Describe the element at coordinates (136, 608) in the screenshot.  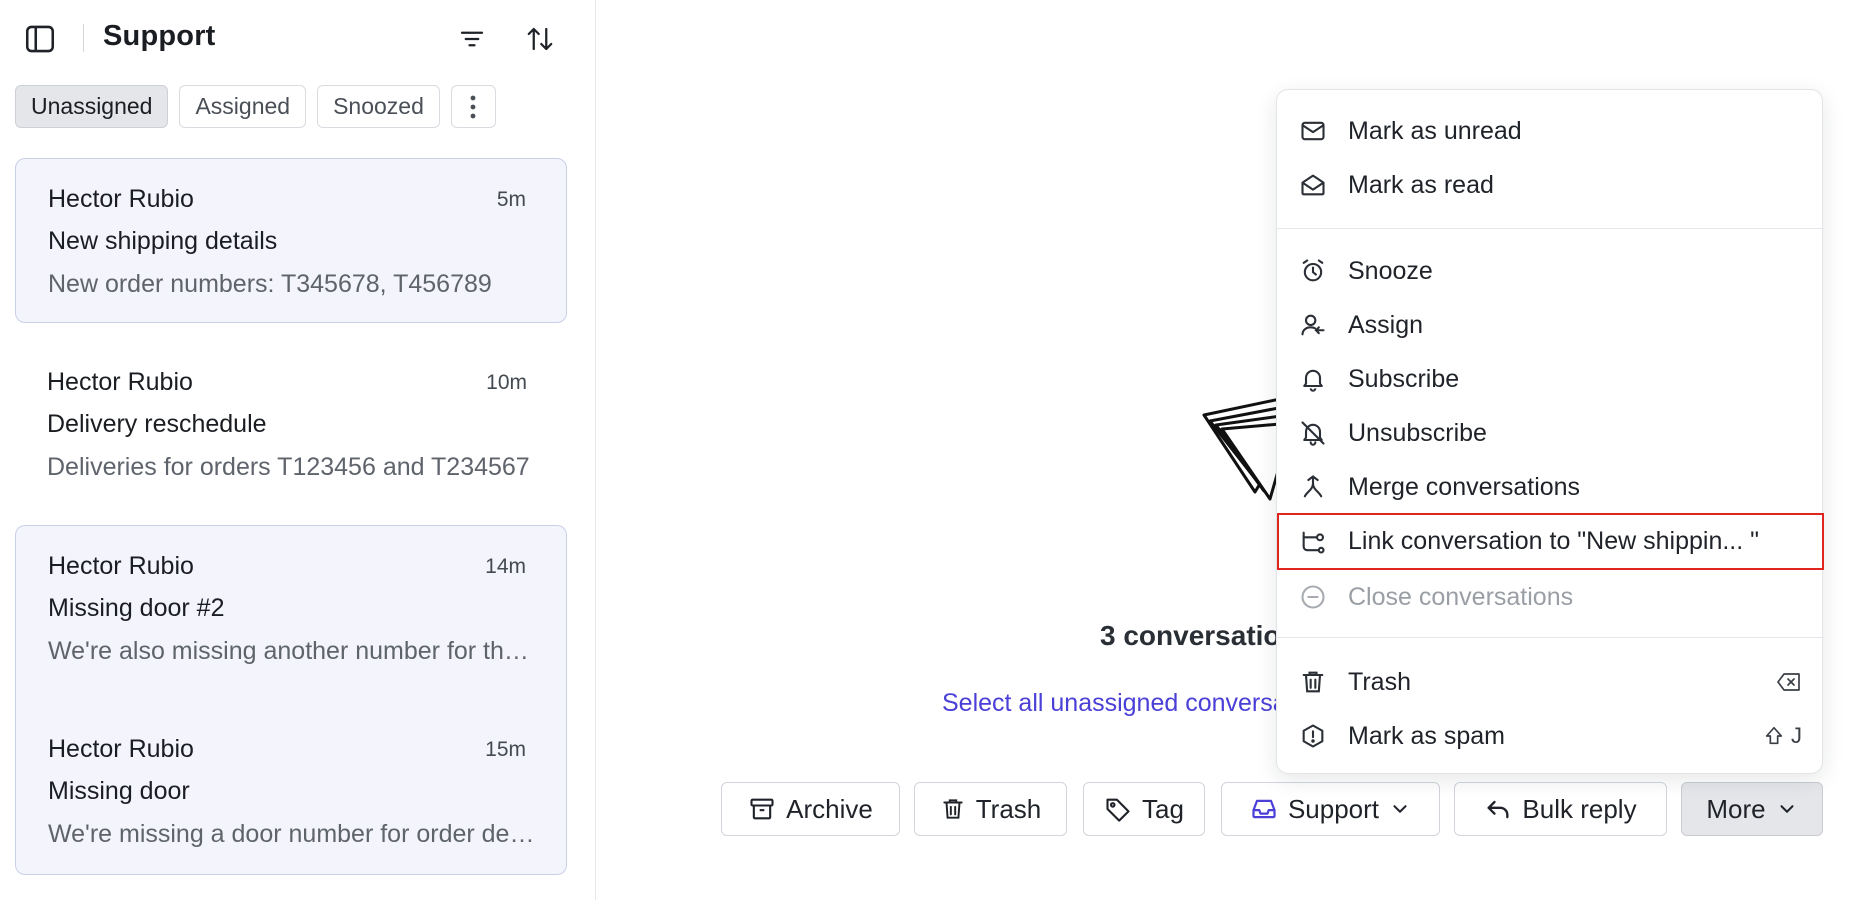
I see `conversation-subject: Missing door #2` at that location.